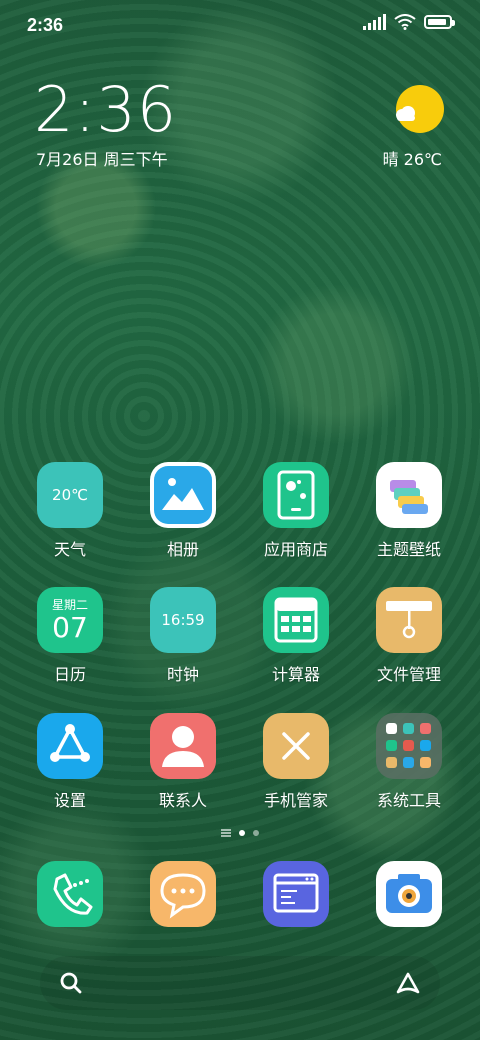 The image size is (480, 1040). I want to click on app-store: 应用商店, so click(296, 511).